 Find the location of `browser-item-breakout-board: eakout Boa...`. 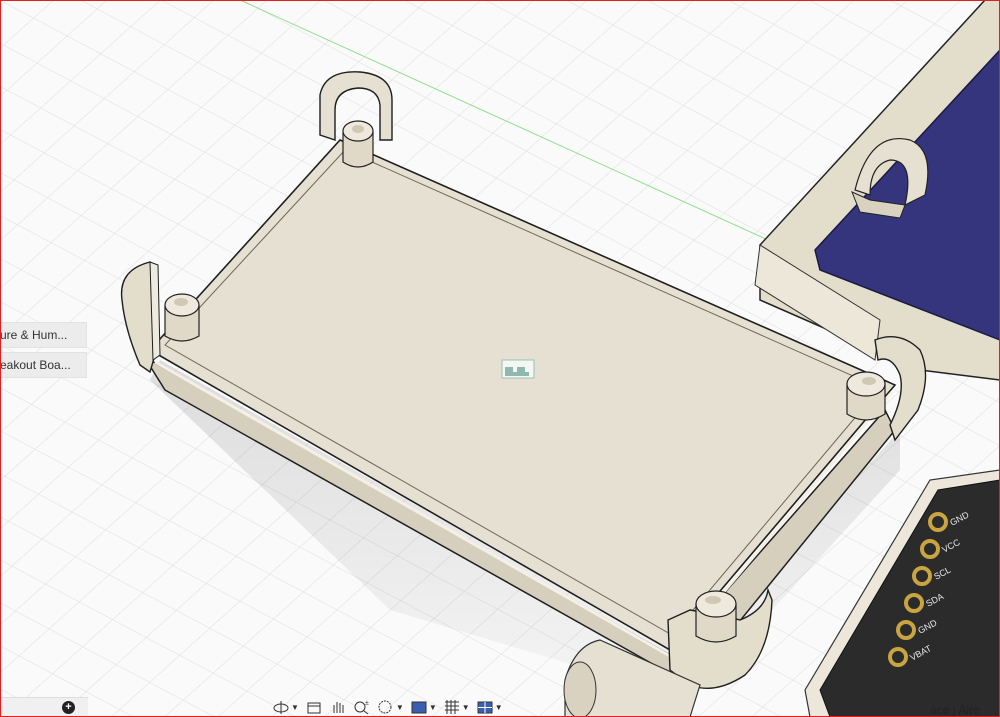

browser-item-breakout-board: eakout Boa... is located at coordinates (43, 365).